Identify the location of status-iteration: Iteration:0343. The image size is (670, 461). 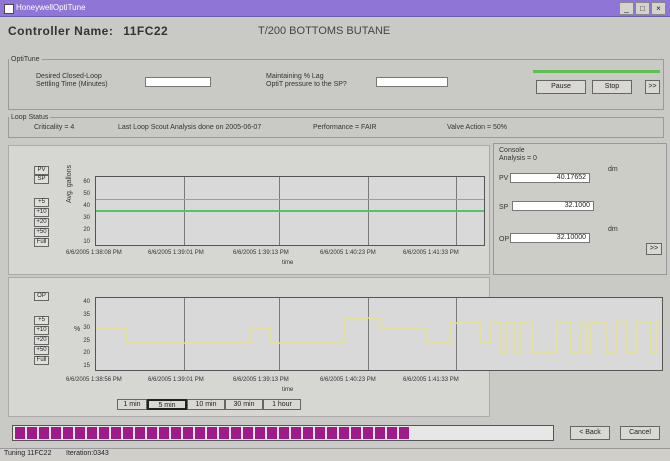
(87, 453).